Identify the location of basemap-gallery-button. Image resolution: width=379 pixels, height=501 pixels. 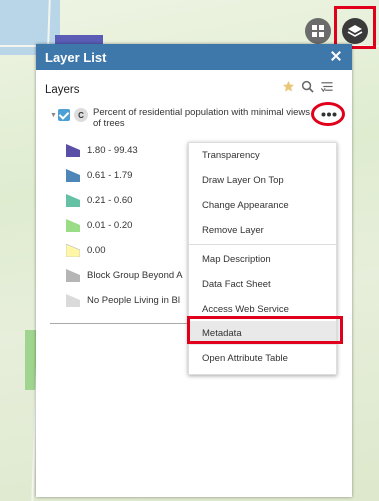
(318, 31).